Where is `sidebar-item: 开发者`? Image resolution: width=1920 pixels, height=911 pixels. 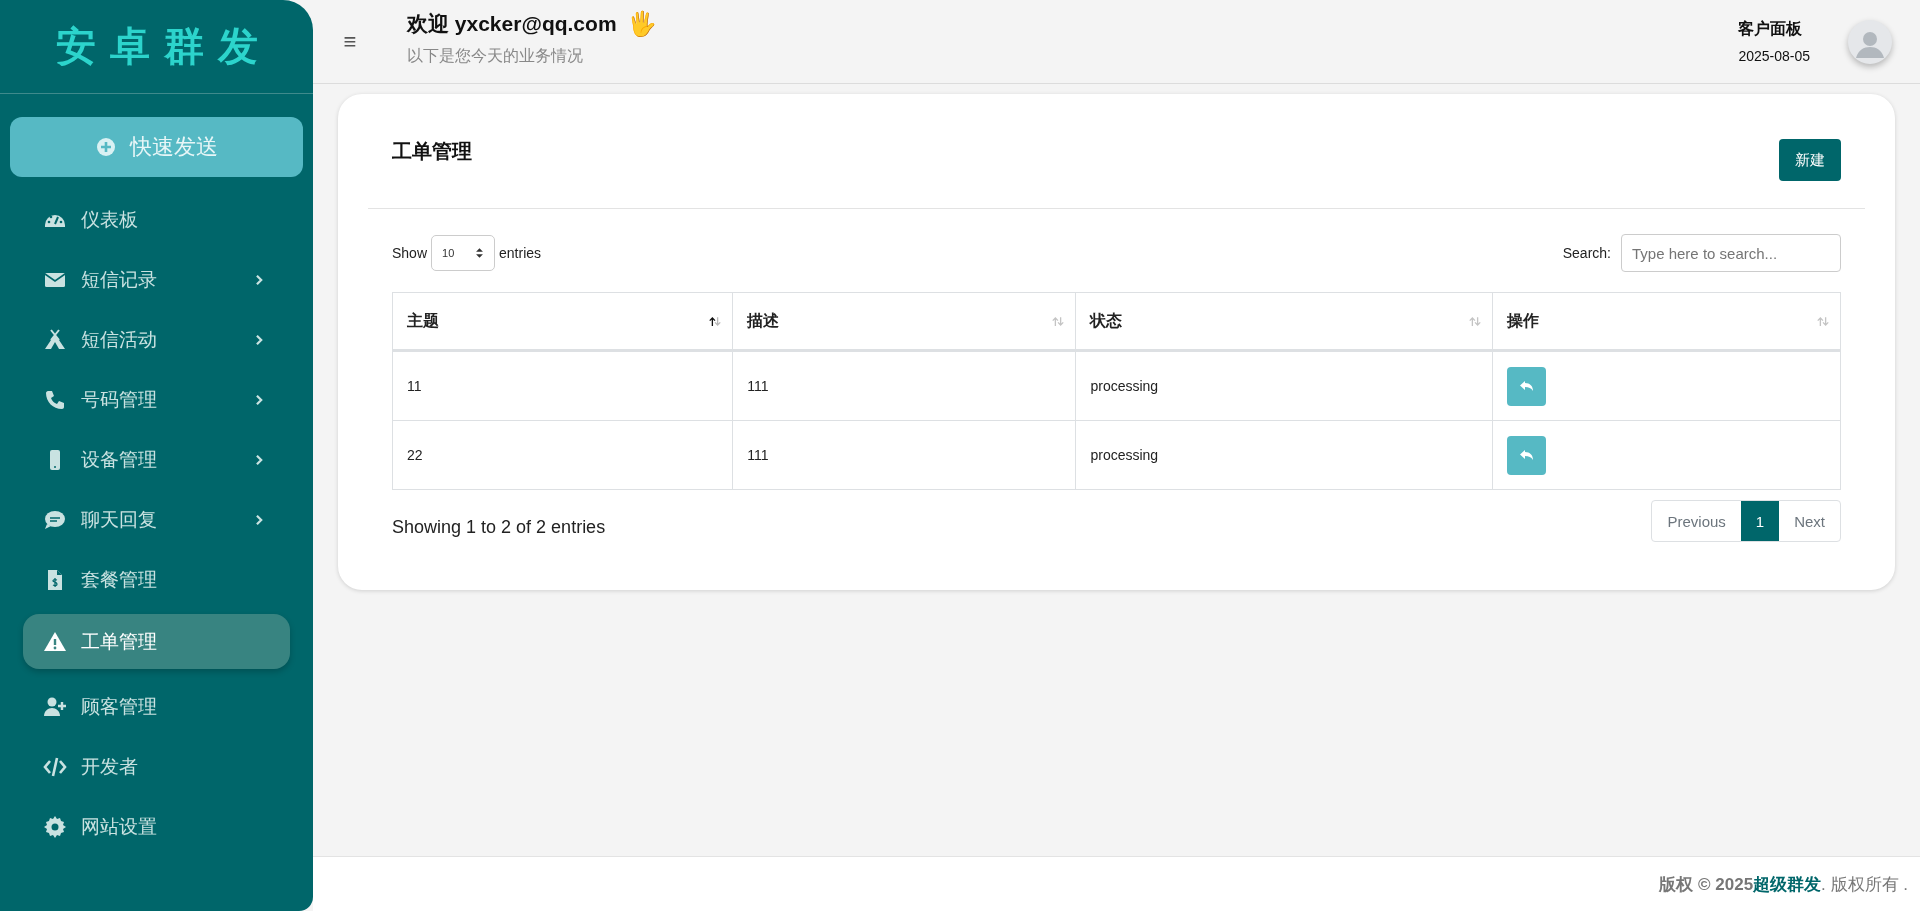 sidebar-item: 开发者 is located at coordinates (156, 767).